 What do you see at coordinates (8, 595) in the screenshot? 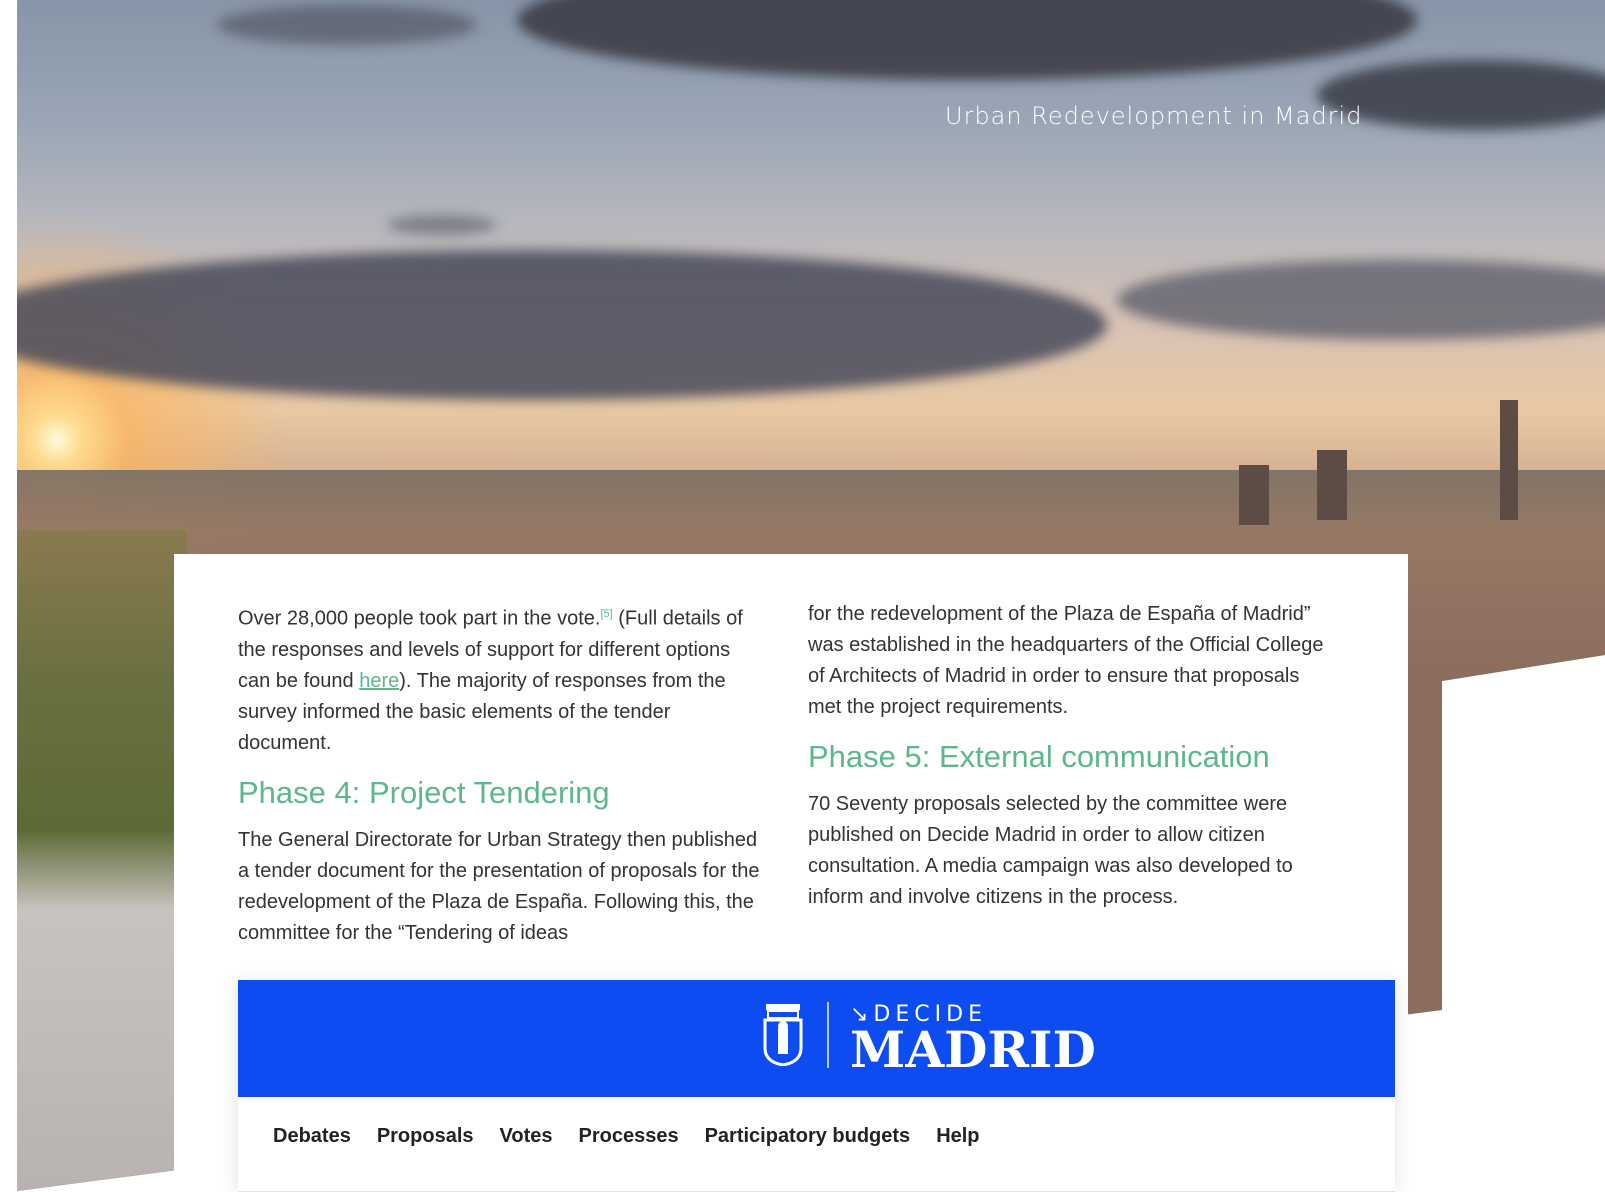
I see `left-gutter` at bounding box center [8, 595].